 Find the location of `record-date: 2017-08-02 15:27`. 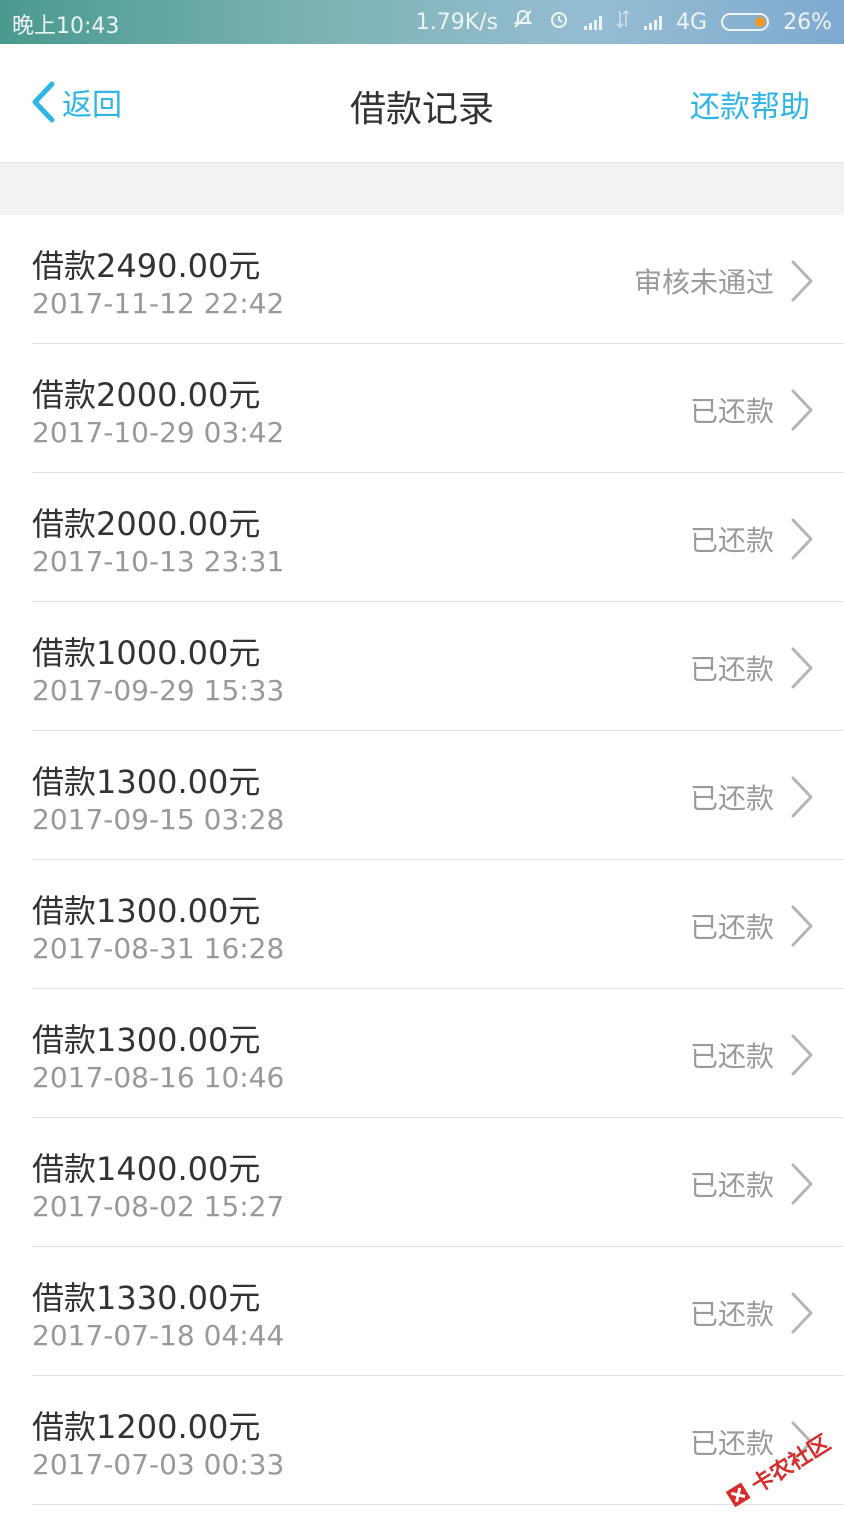

record-date: 2017-08-02 15:27 is located at coordinates (158, 1206).